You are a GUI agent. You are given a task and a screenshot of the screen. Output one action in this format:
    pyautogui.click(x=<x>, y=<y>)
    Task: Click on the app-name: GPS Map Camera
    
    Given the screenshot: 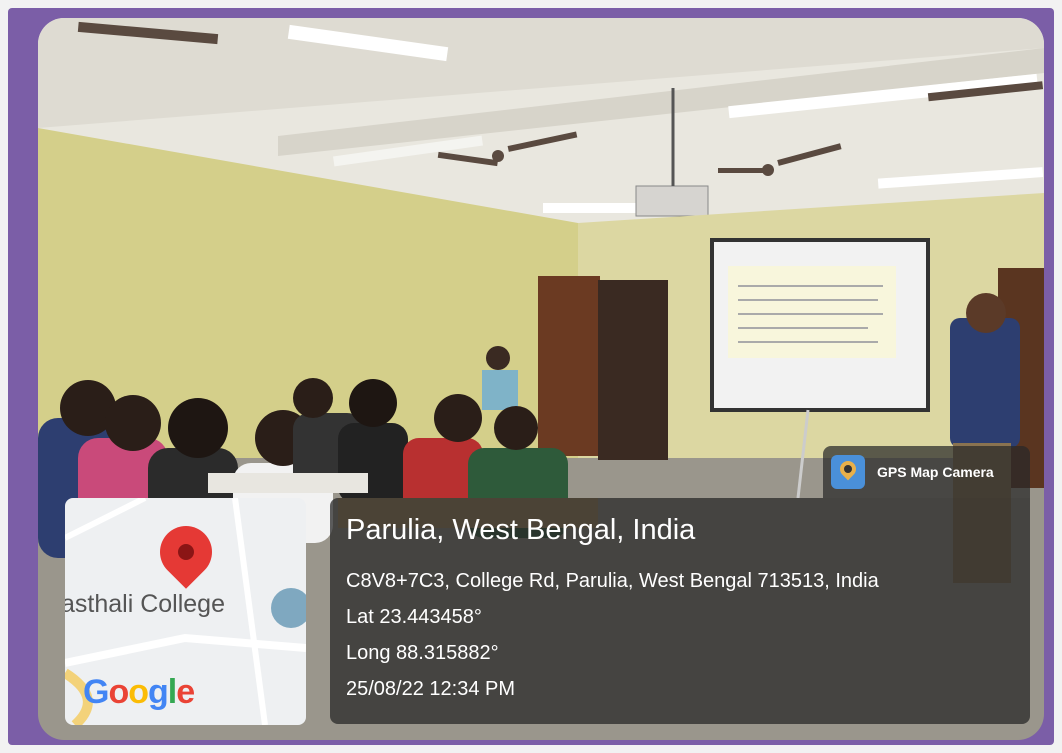 What is the action you would take?
    pyautogui.click(x=935, y=472)
    